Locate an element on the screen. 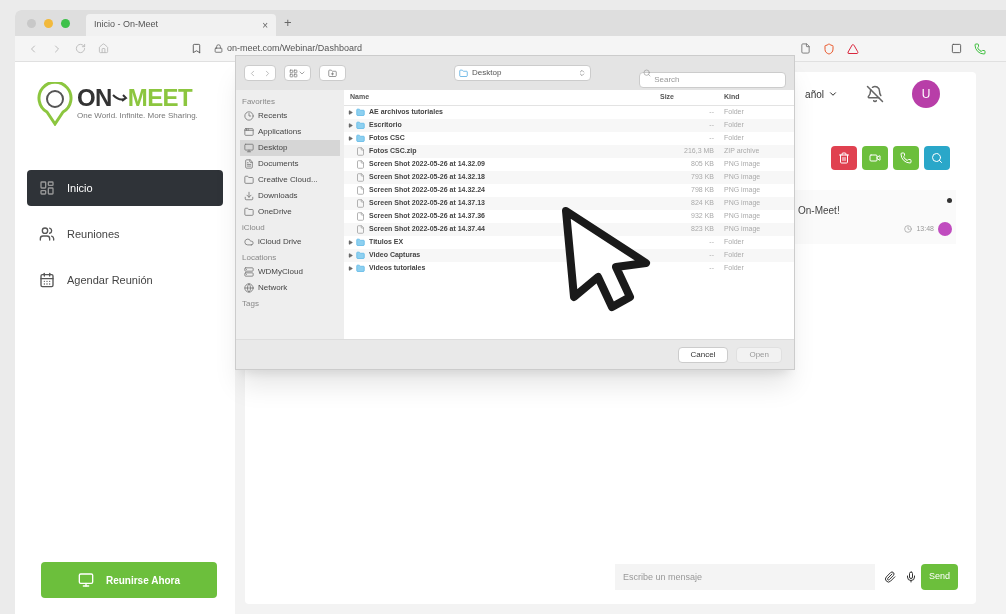 This screenshot has height=614, width=1006. trash-button is located at coordinates (844, 158).